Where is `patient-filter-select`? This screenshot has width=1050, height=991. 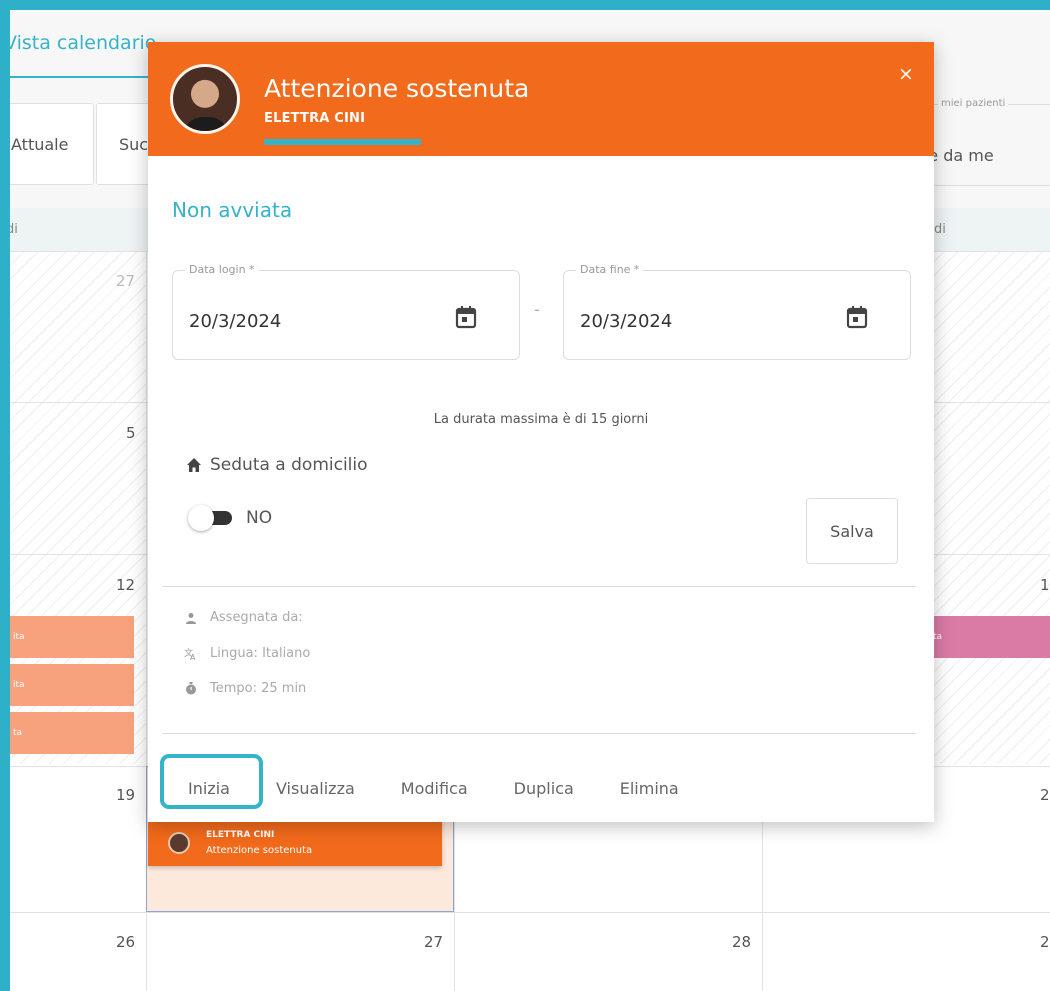 patient-filter-select is located at coordinates (982, 145).